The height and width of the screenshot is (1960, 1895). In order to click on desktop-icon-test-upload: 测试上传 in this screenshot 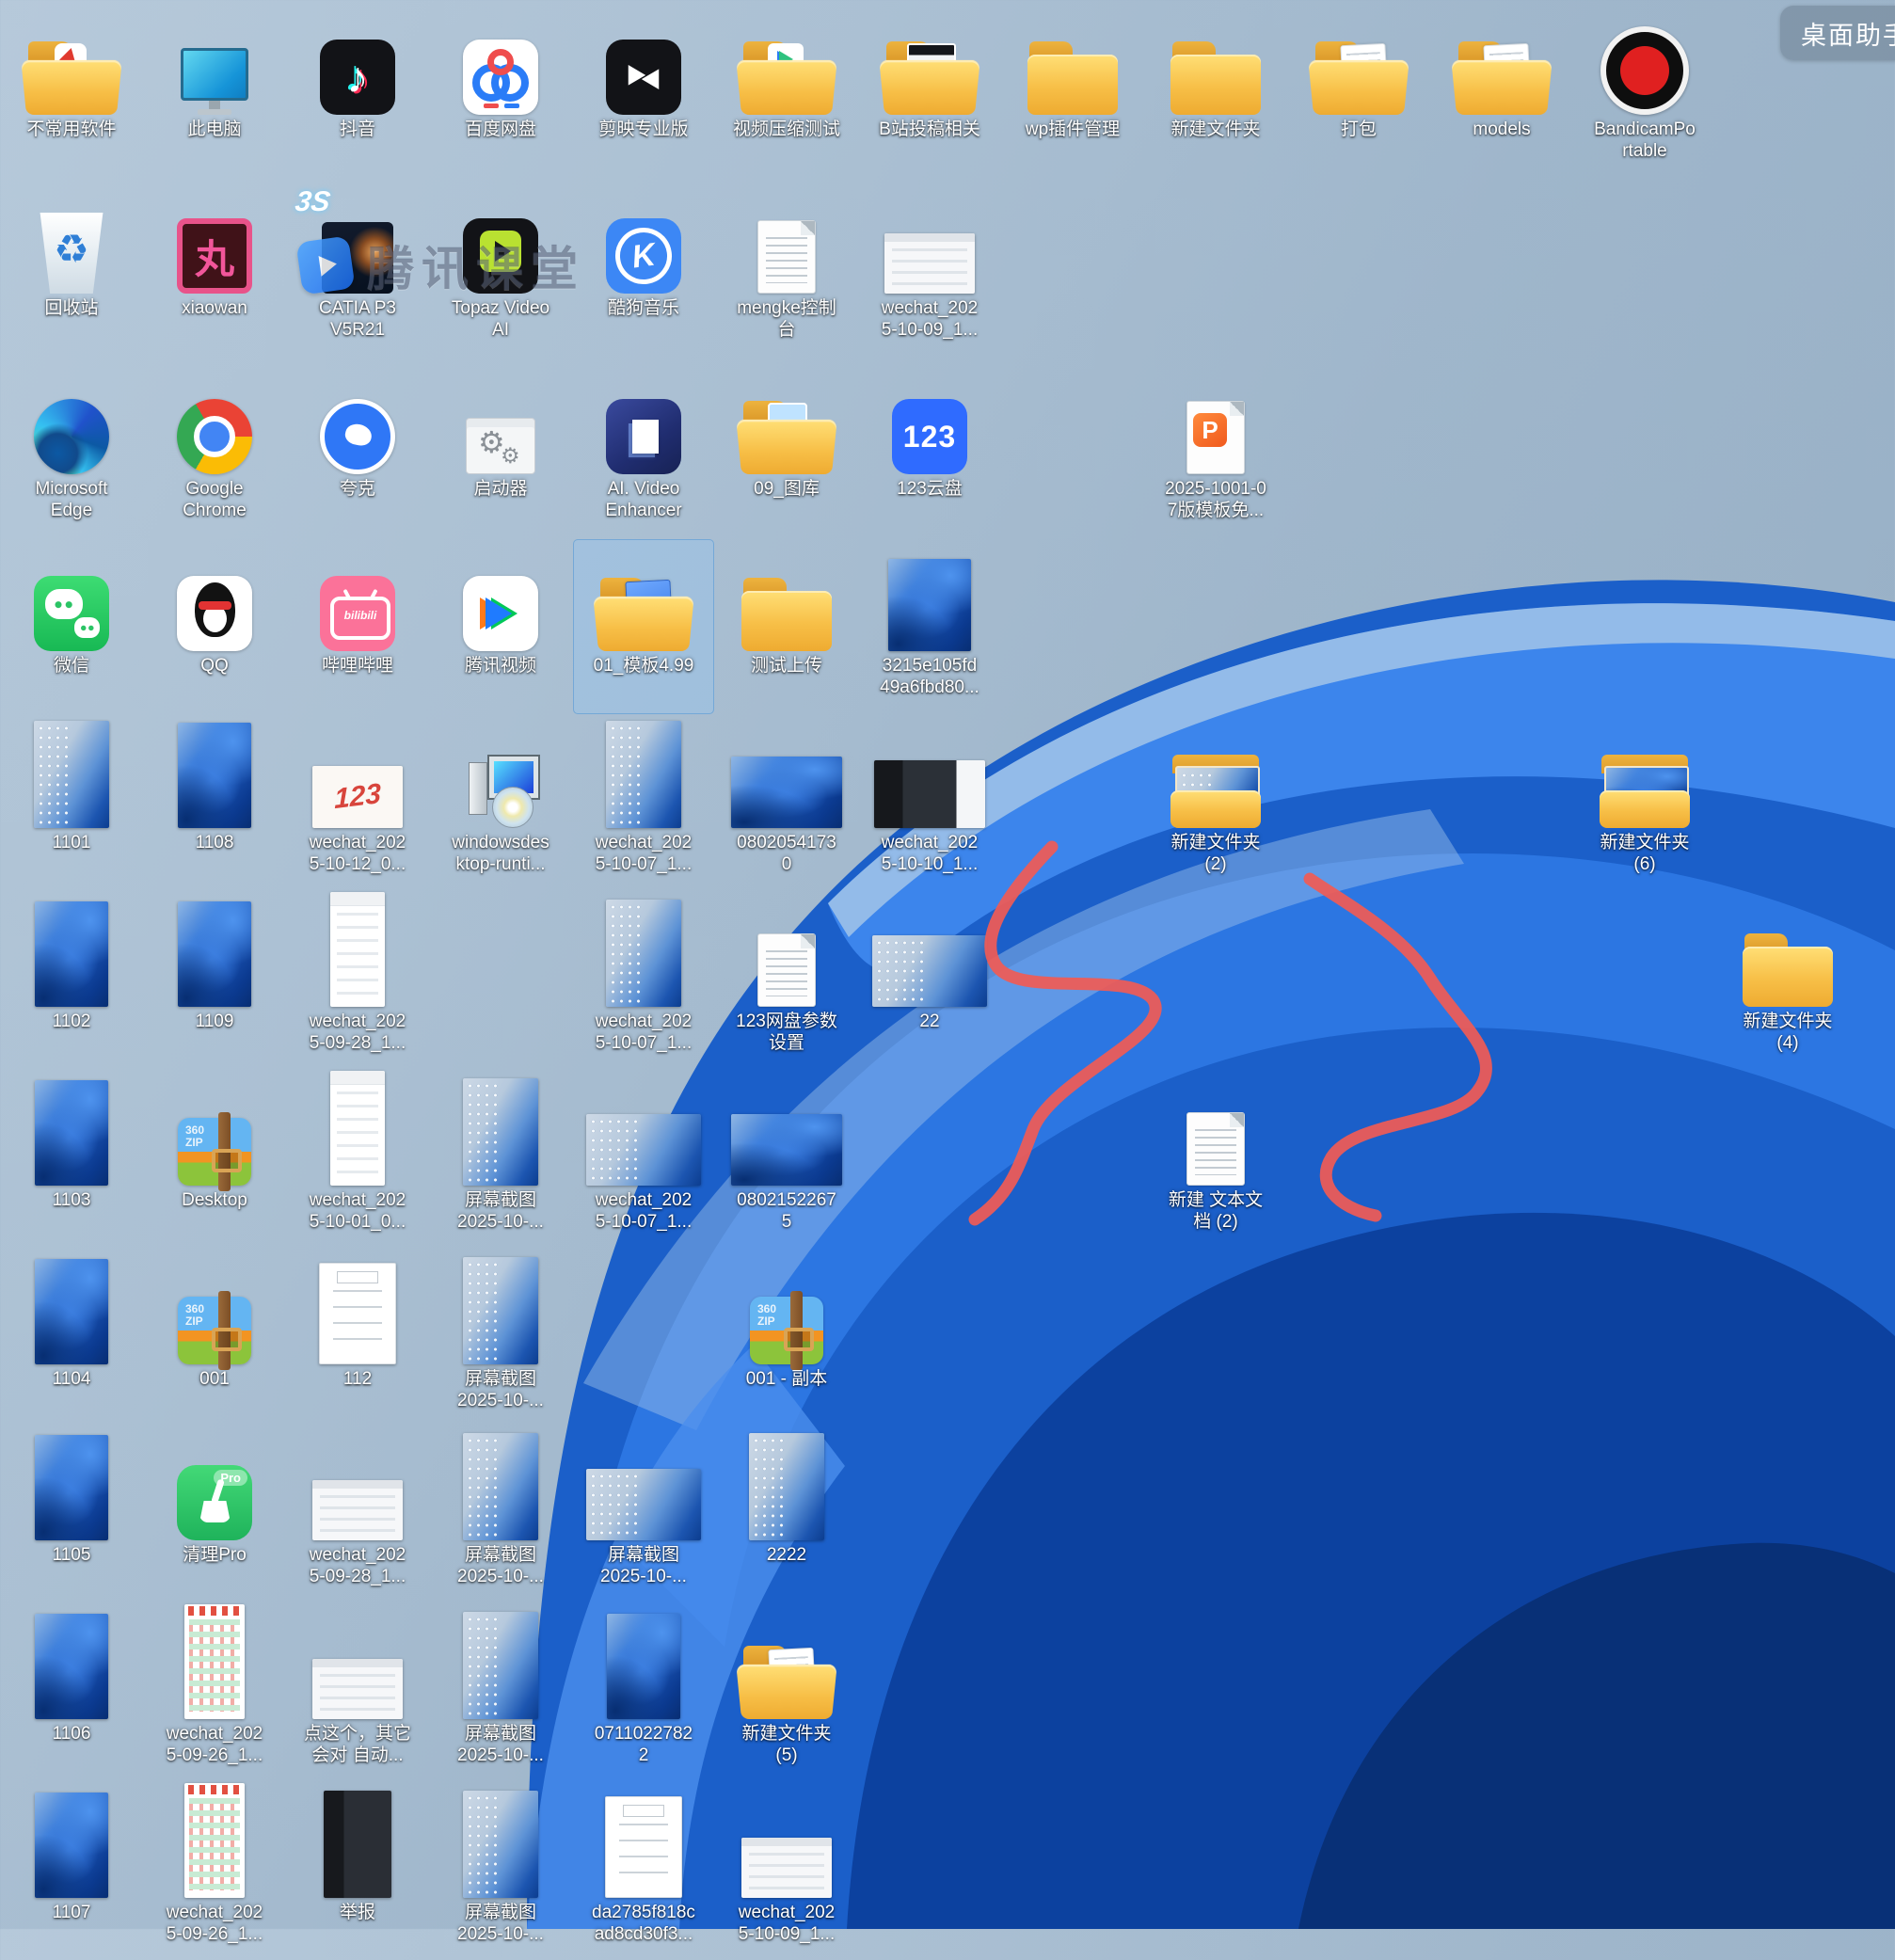, I will do `click(786, 626)`.